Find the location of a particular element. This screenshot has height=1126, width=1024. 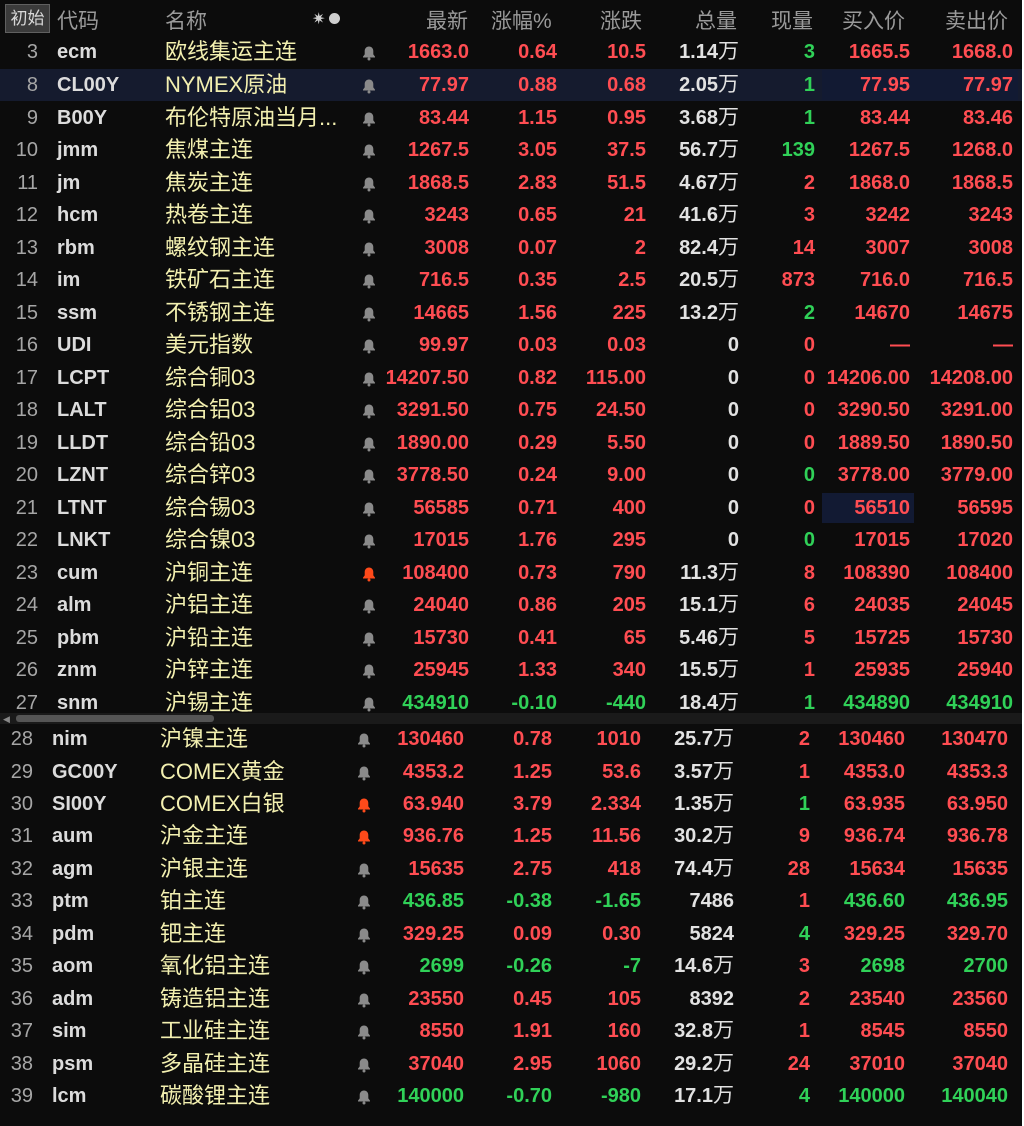

table-row: 25 pbm 沪铅主连 15730 0.41 65 5.46万 5 15725 15730 is located at coordinates (511, 638).